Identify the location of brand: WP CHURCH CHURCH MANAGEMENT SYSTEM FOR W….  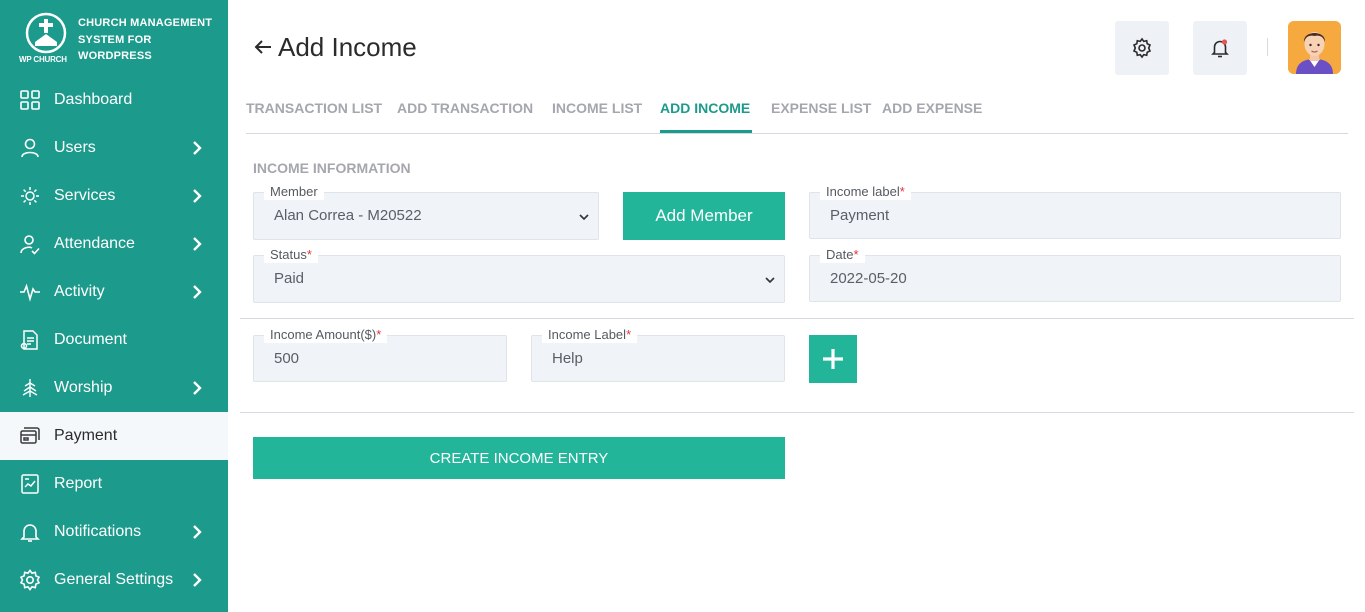
(114, 38).